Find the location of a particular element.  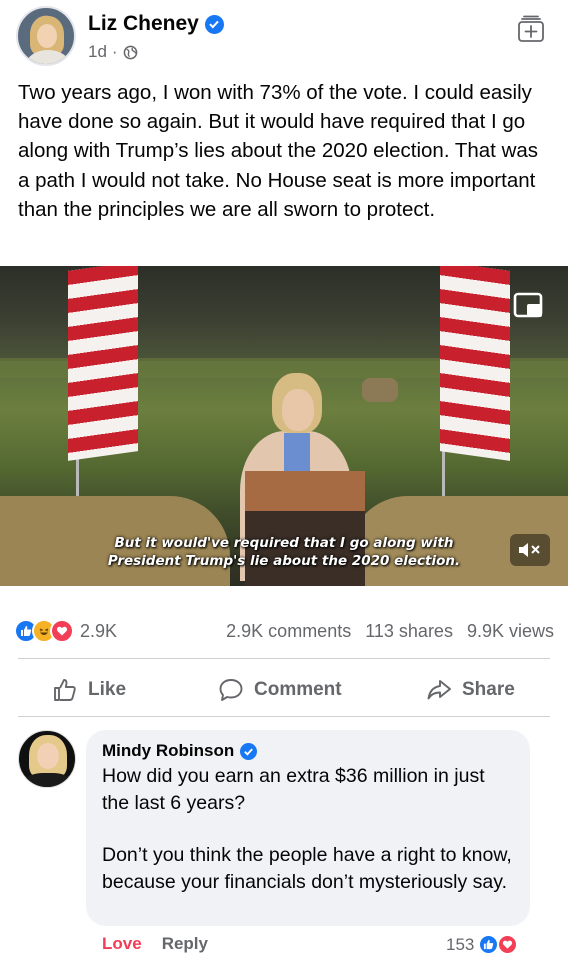

comment-label: Comment is located at coordinates (298, 689).